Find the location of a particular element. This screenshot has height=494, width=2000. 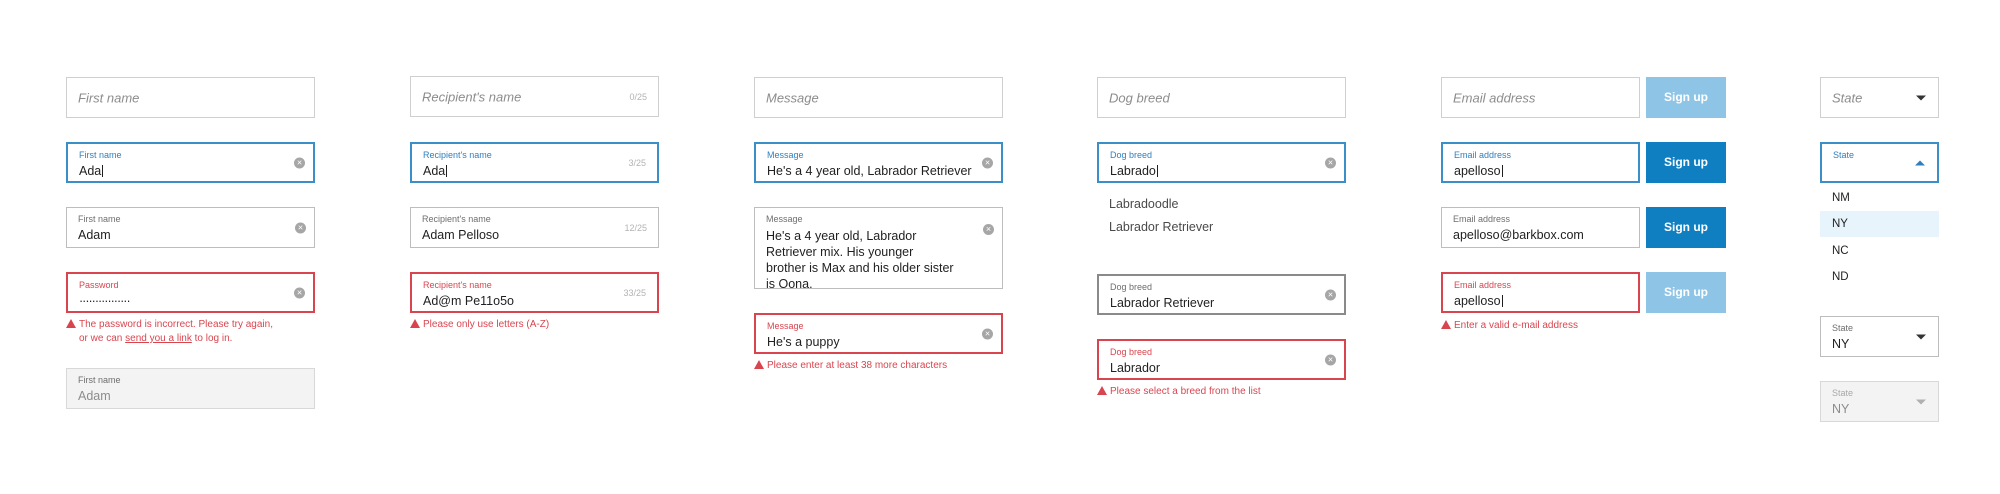

char-counter: 3/25 is located at coordinates (637, 162).